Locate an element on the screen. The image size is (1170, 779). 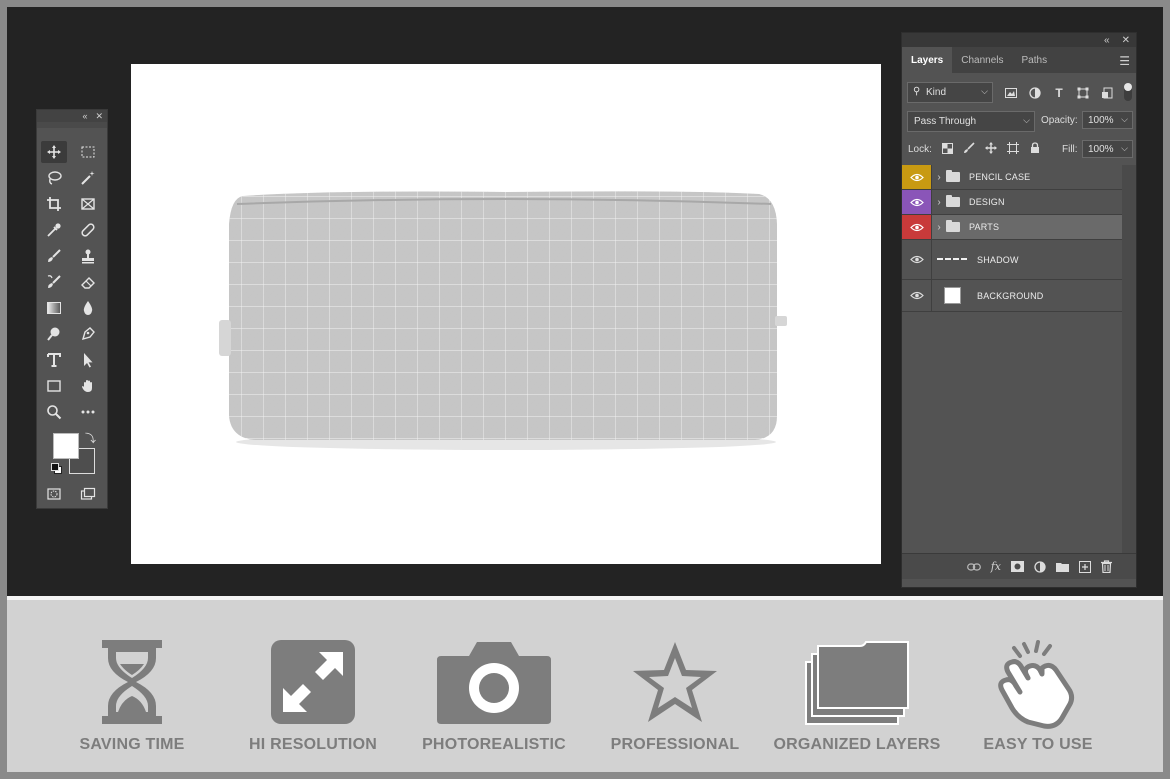
pen-tool-icon is located at coordinates (88, 334).